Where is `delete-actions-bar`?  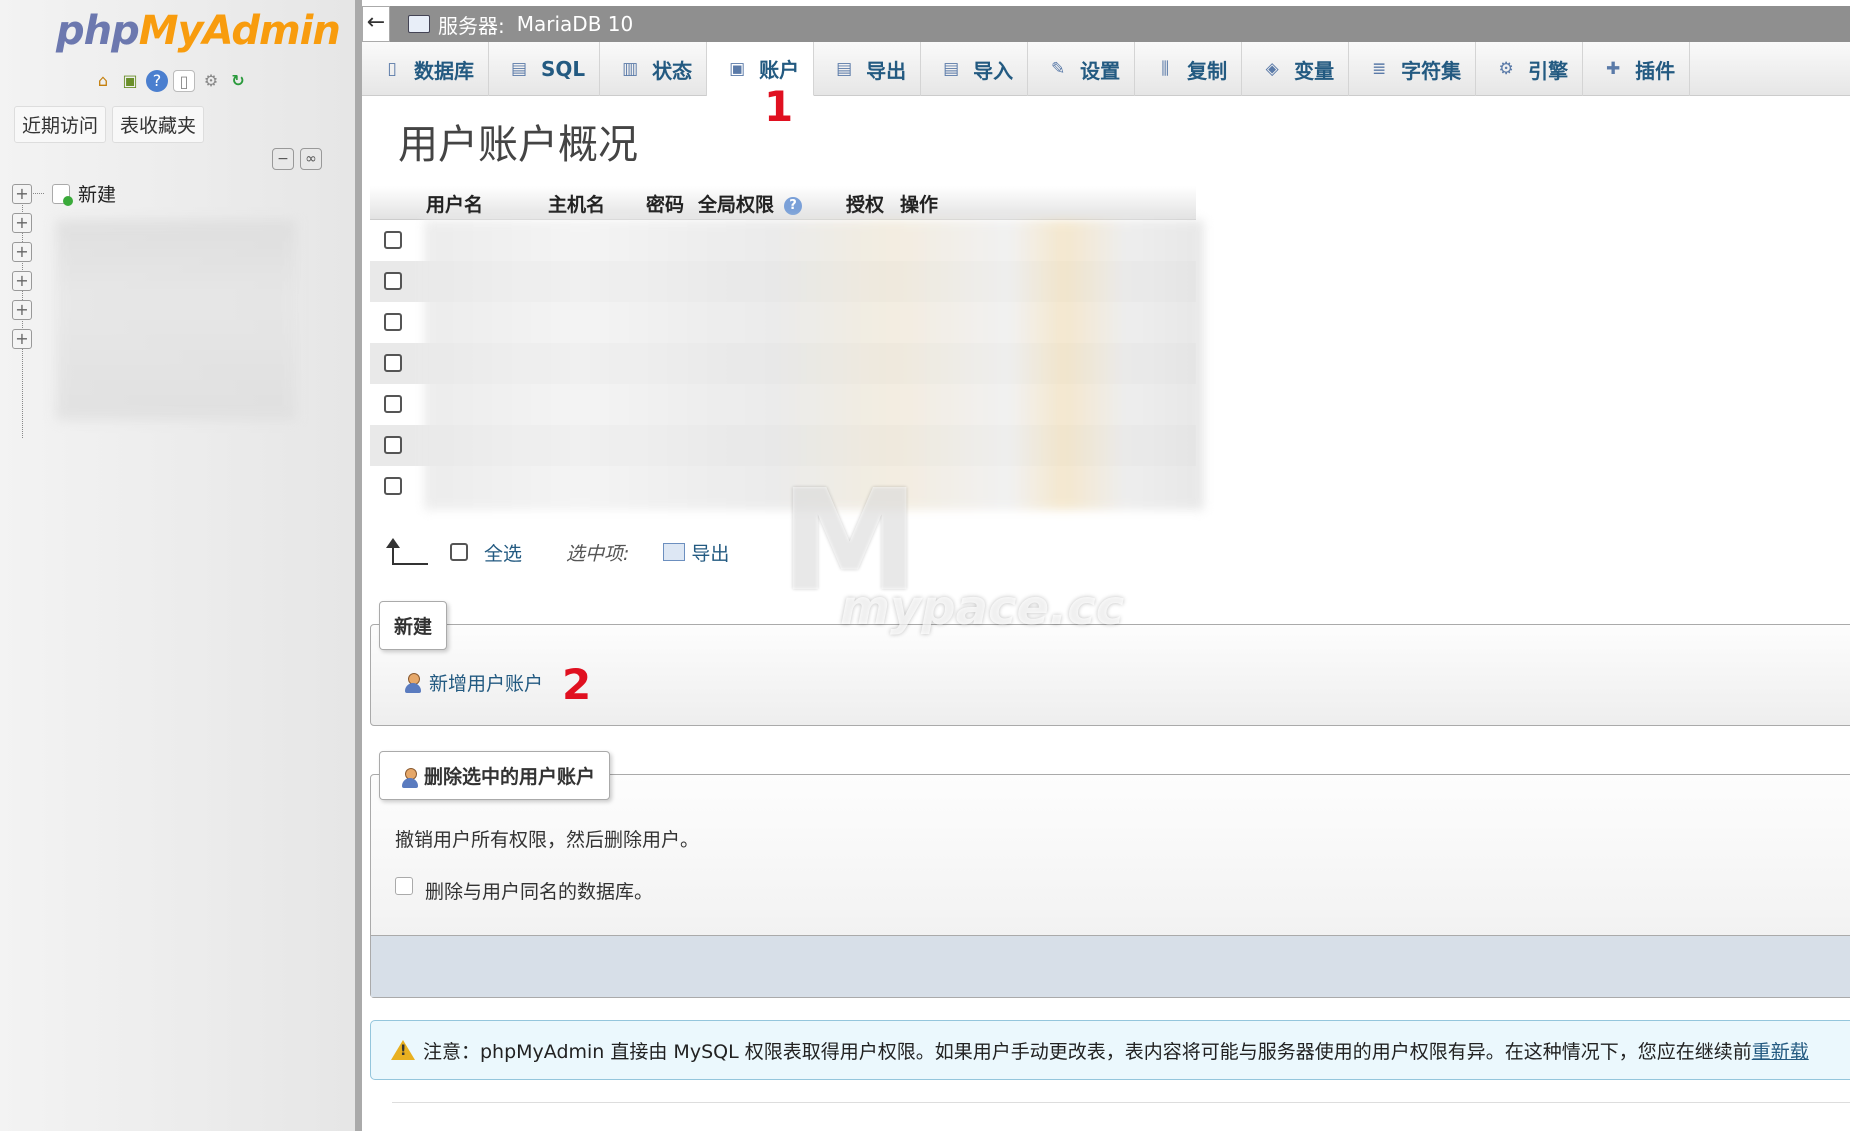 delete-actions-bar is located at coordinates (1110, 966).